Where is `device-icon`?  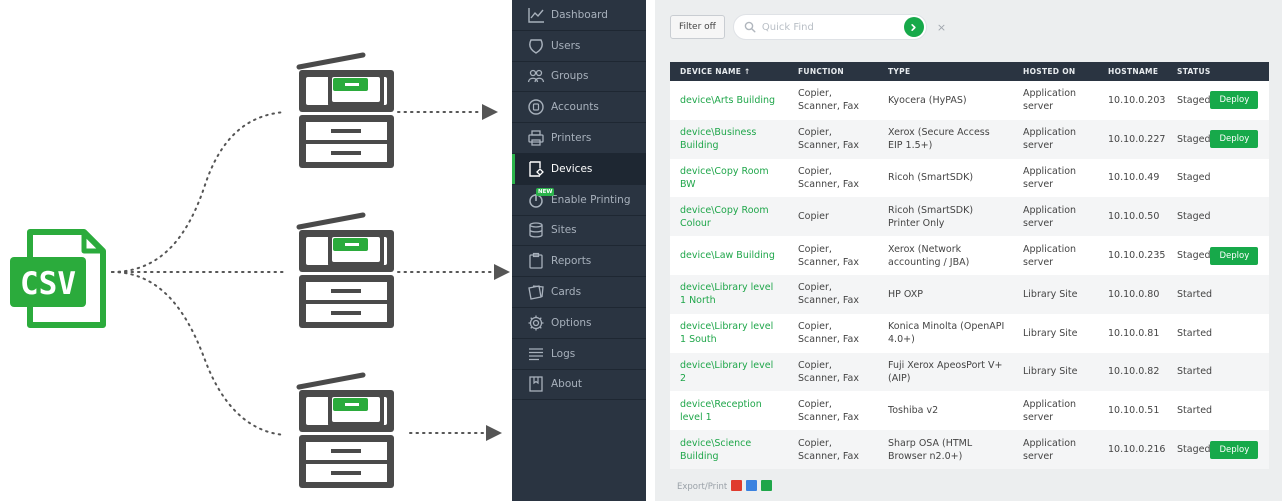 device-icon is located at coordinates (536, 169).